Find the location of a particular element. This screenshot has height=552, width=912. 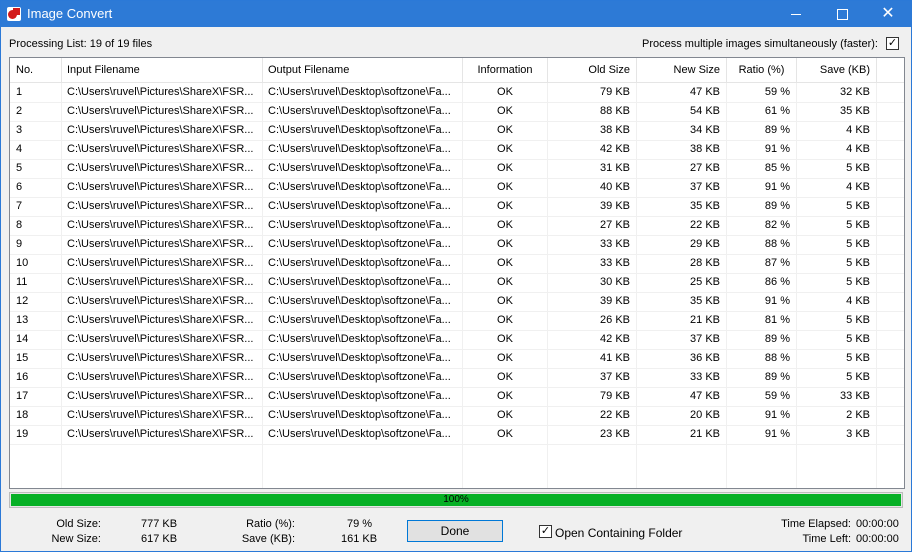

close-button: ✕ is located at coordinates (888, 14).